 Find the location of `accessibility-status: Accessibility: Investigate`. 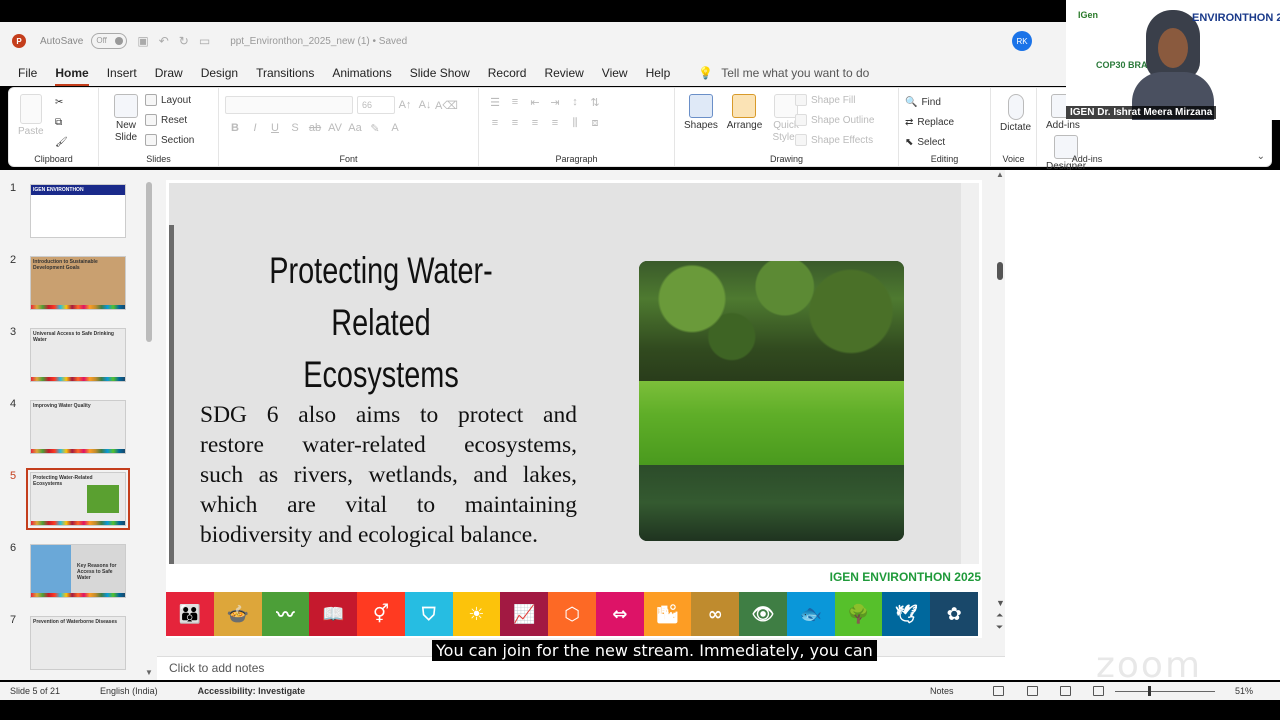

accessibility-status: Accessibility: Investigate is located at coordinates (252, 691).